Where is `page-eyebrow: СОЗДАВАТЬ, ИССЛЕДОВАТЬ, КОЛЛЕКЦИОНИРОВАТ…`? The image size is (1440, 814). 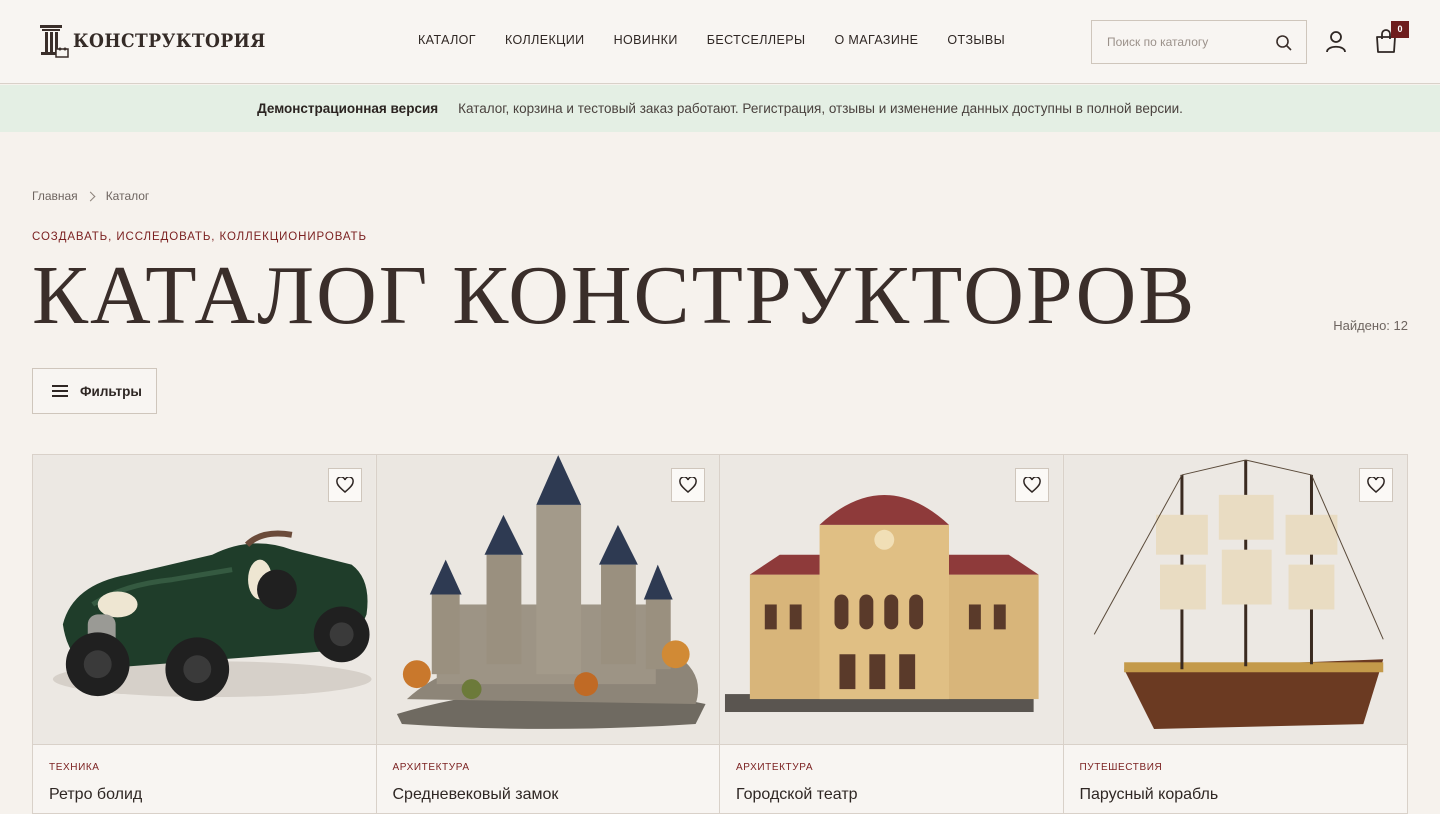 page-eyebrow: СОЗДАВАТЬ, ИССЛЕДОВАТЬ, КОЛЛЕКЦИОНИРОВАТ… is located at coordinates (199, 237).